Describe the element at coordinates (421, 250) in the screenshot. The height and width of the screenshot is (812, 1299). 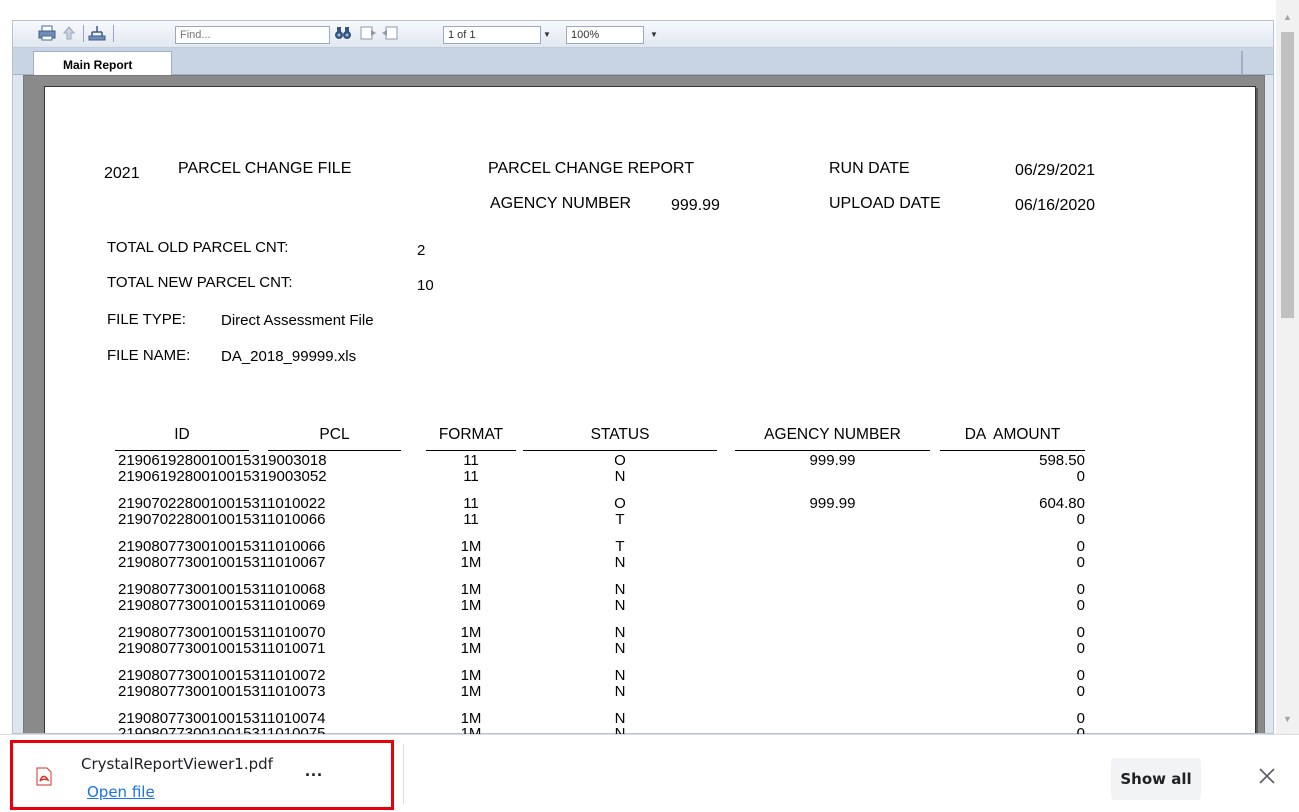
I see `total-old-value: 2` at that location.